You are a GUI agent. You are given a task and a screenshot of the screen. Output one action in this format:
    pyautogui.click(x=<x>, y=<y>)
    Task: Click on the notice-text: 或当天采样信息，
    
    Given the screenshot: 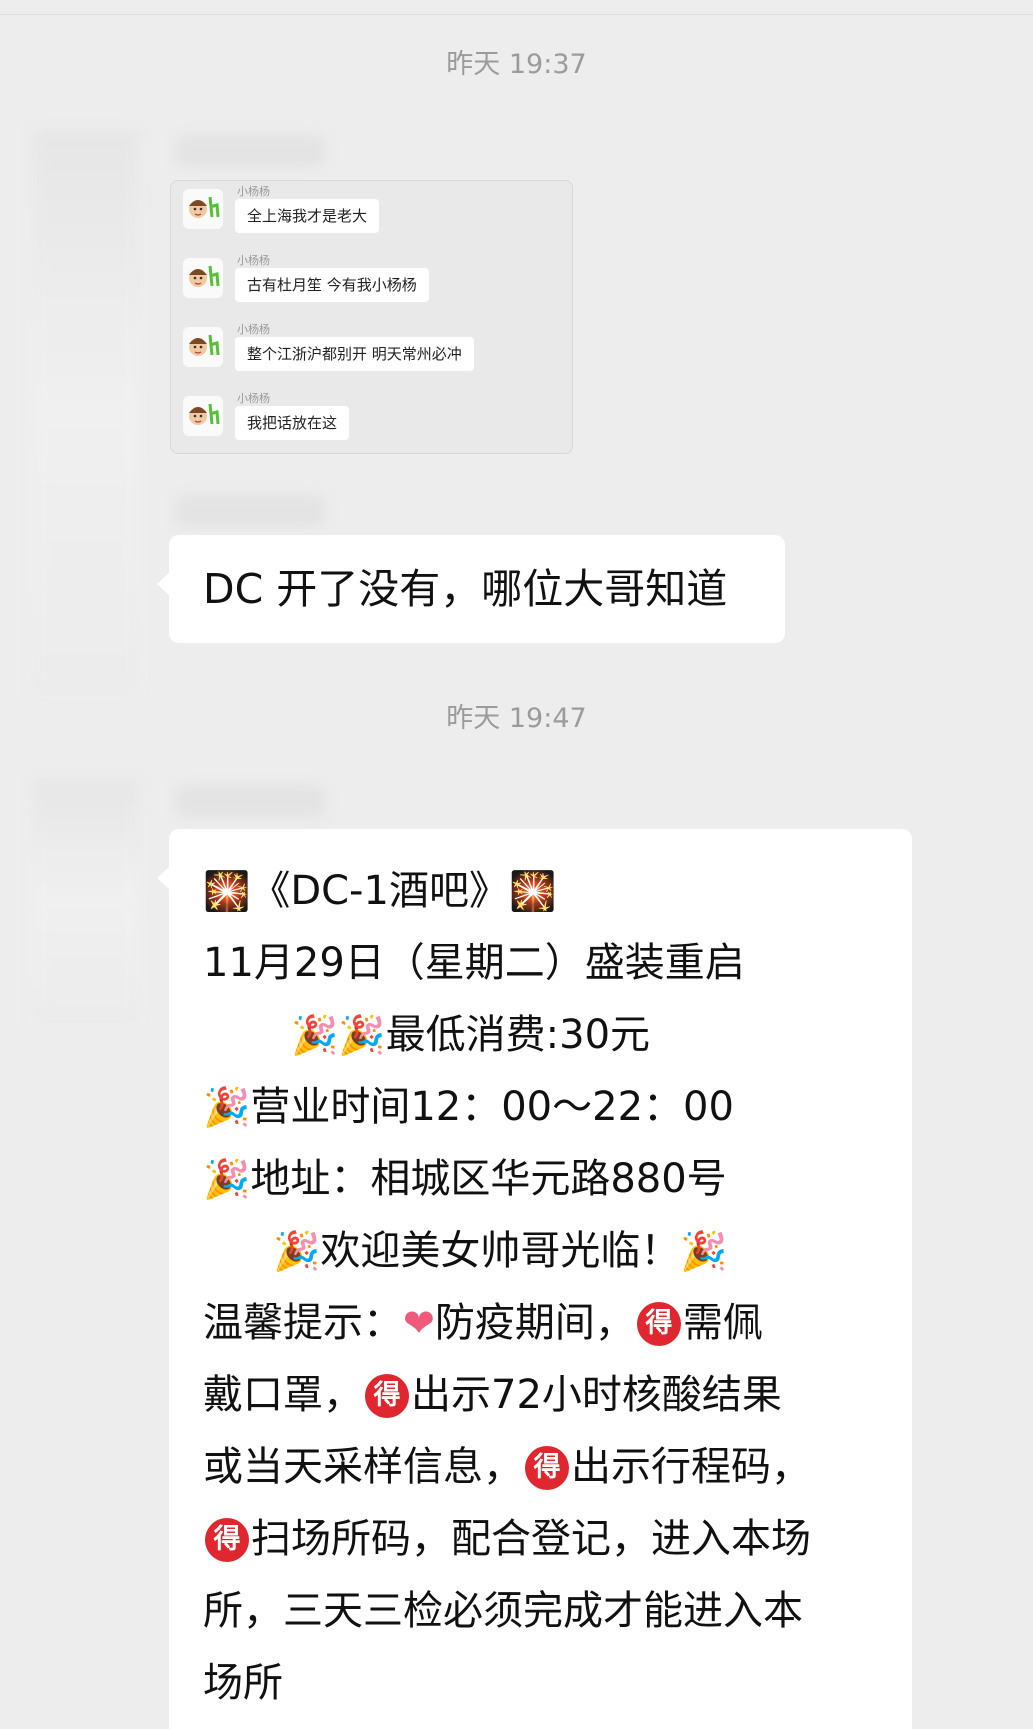 What is the action you would take?
    pyautogui.click(x=363, y=1467)
    